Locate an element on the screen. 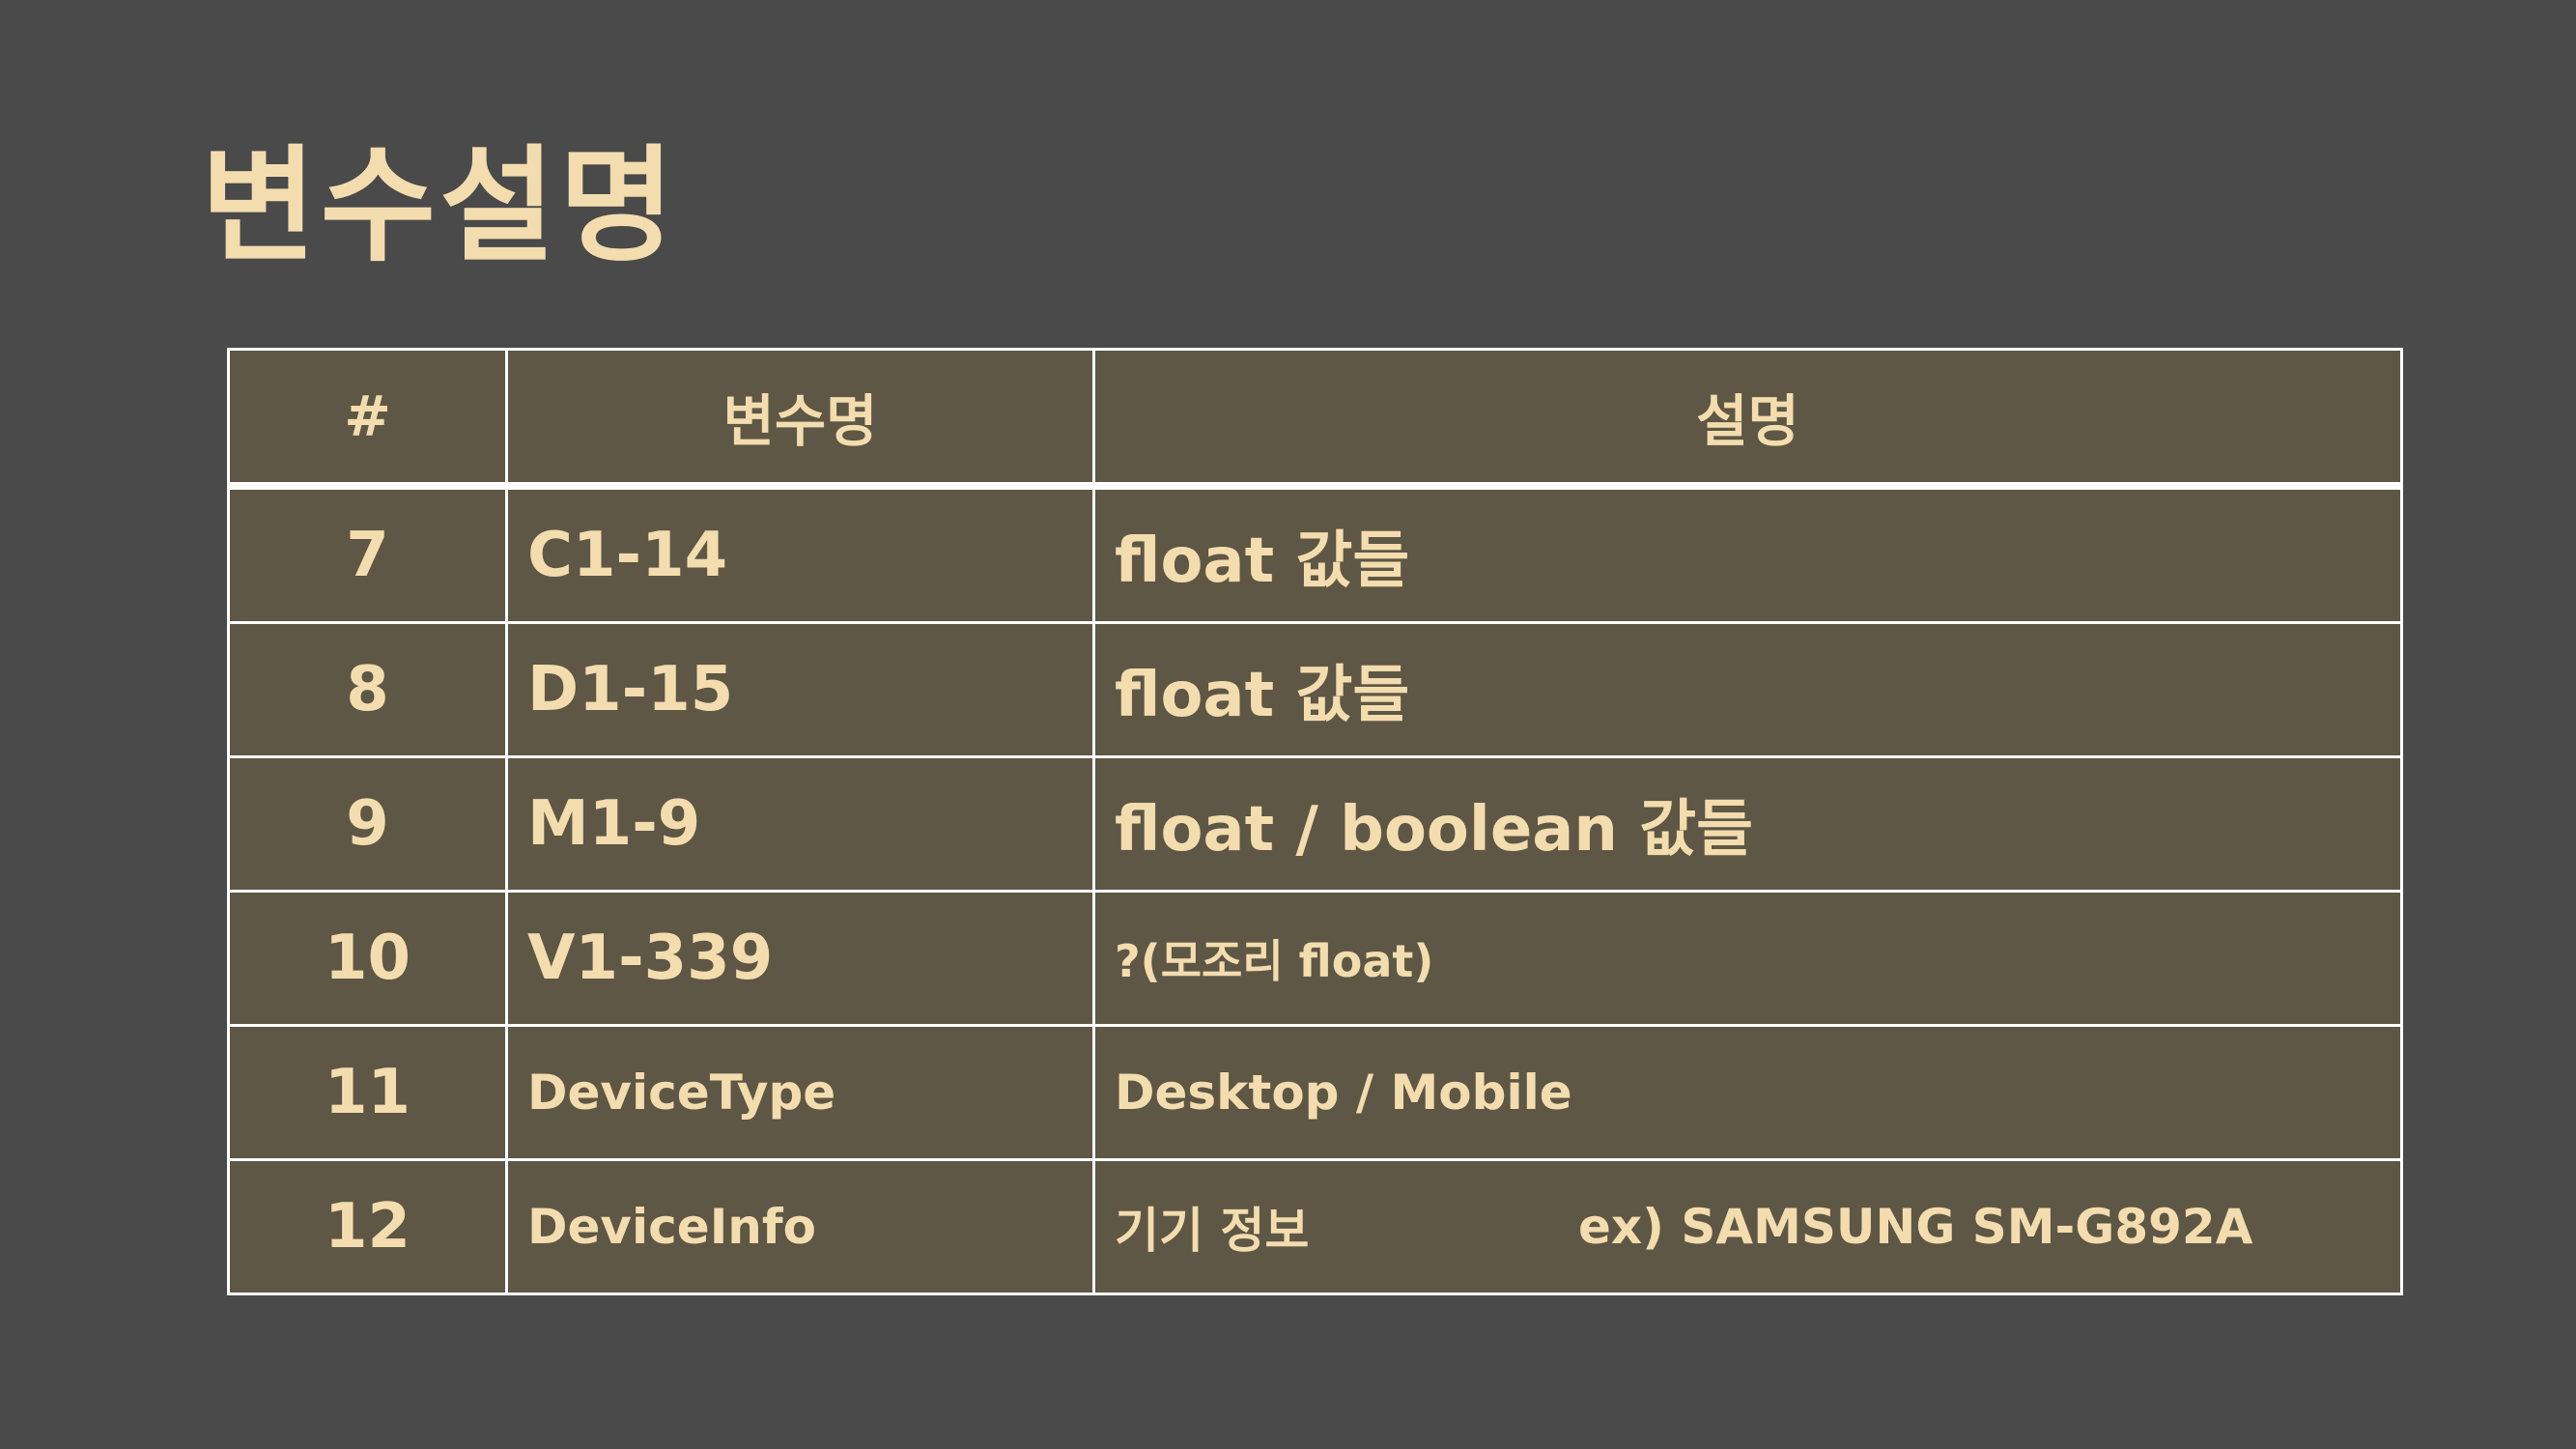 Image resolution: width=2576 pixels, height=1449 pixels. row-number: 8 is located at coordinates (367, 689).